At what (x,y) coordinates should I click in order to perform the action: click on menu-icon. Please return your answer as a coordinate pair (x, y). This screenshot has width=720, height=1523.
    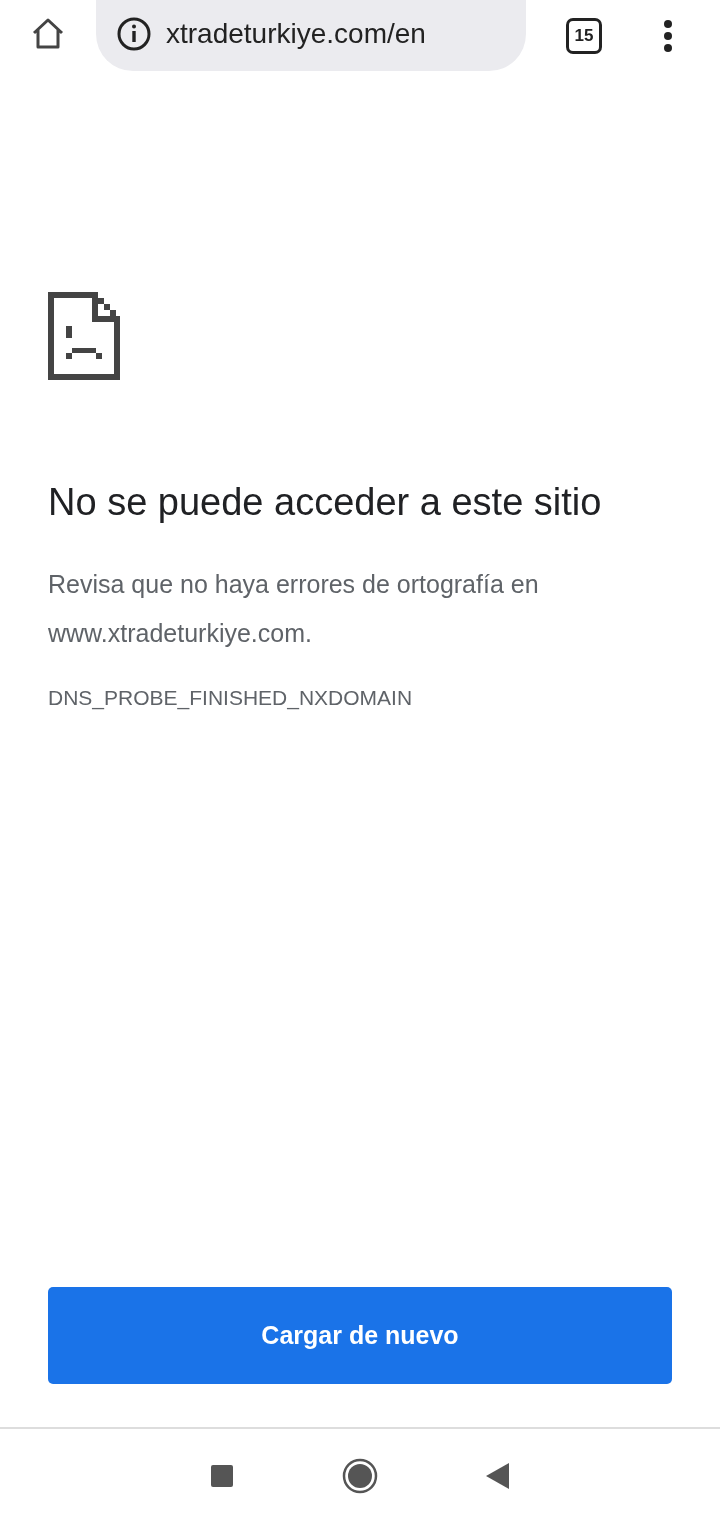
    Looking at the image, I should click on (668, 36).